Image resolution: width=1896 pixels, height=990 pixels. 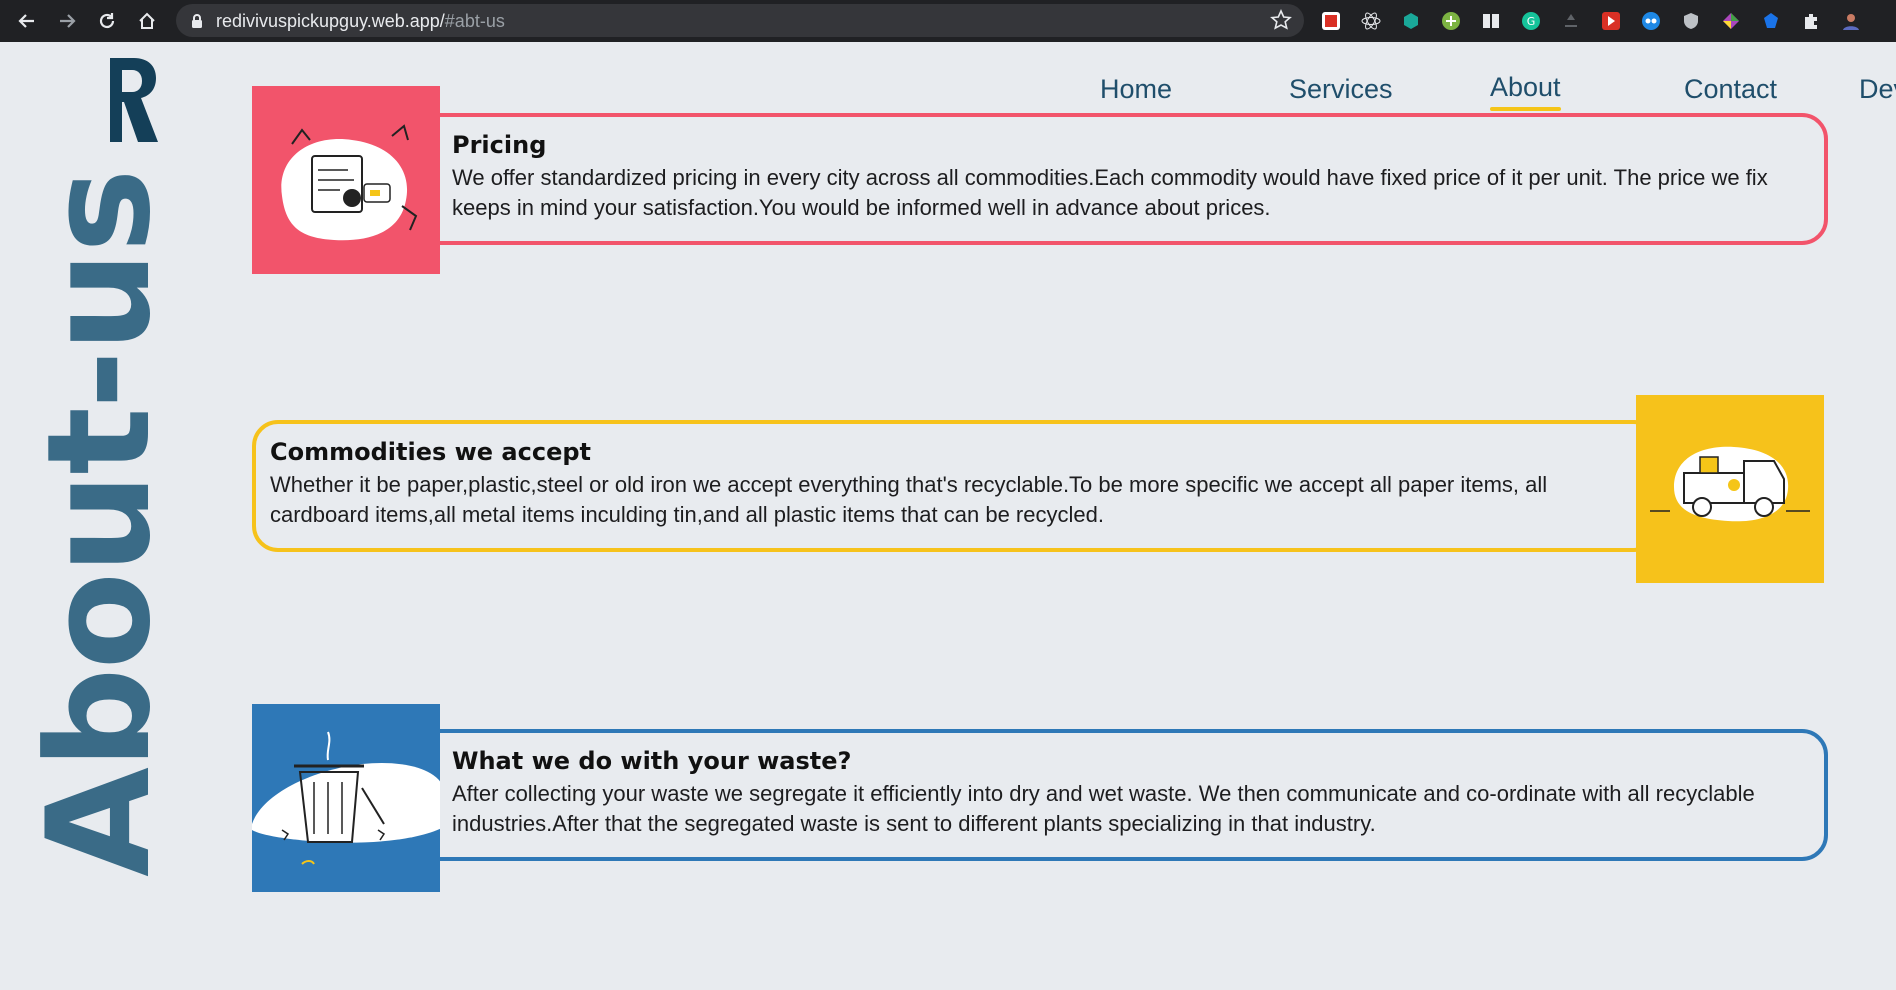 I want to click on back-arrow-icon, so click(x=27, y=21).